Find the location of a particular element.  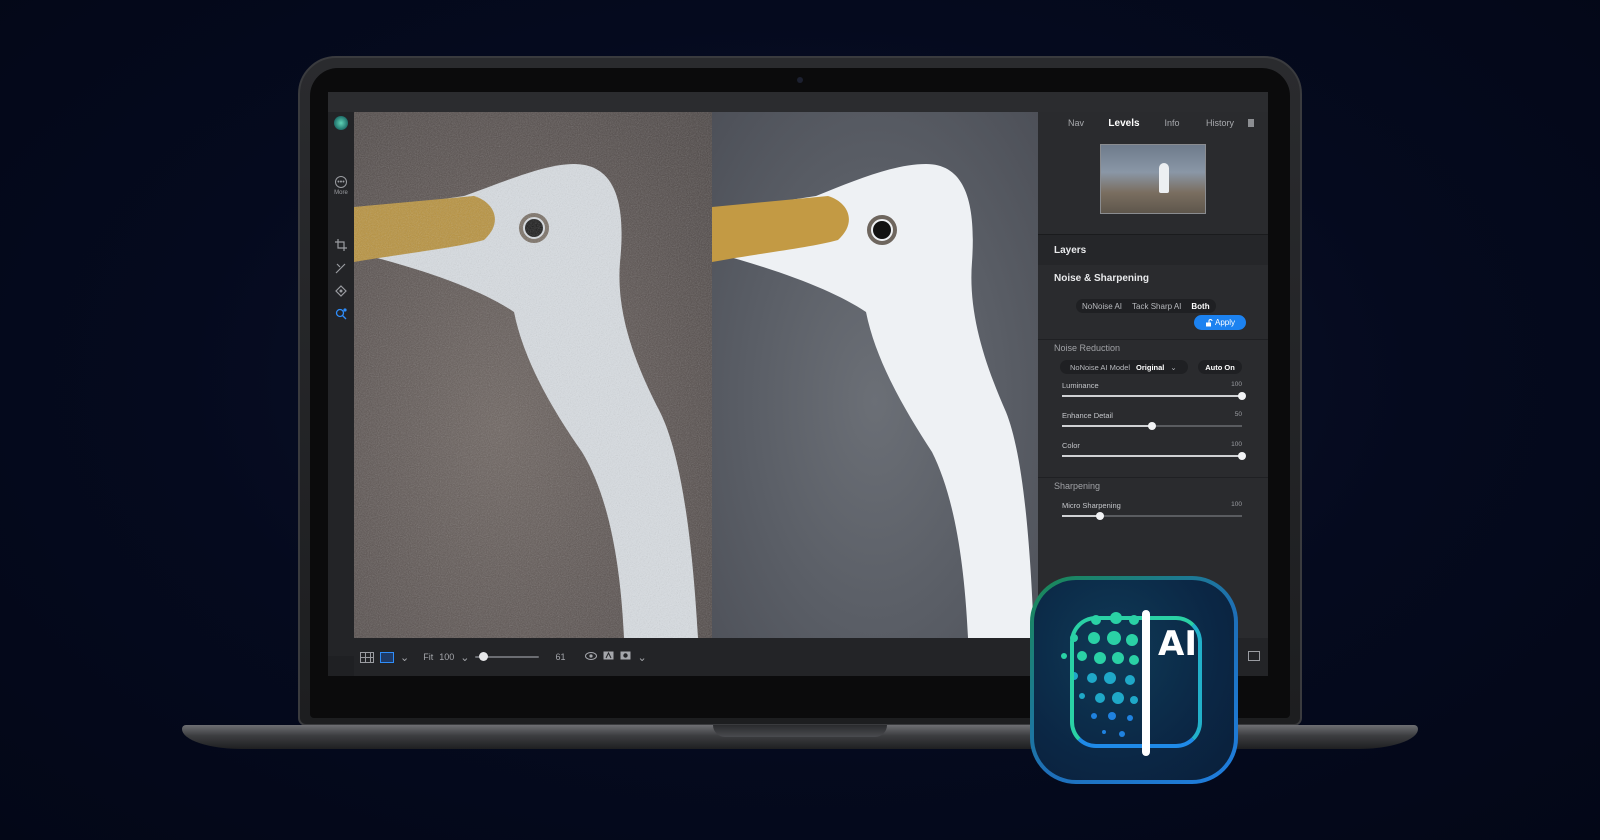

panel-toggle-icon is located at coordinates (1254, 656).